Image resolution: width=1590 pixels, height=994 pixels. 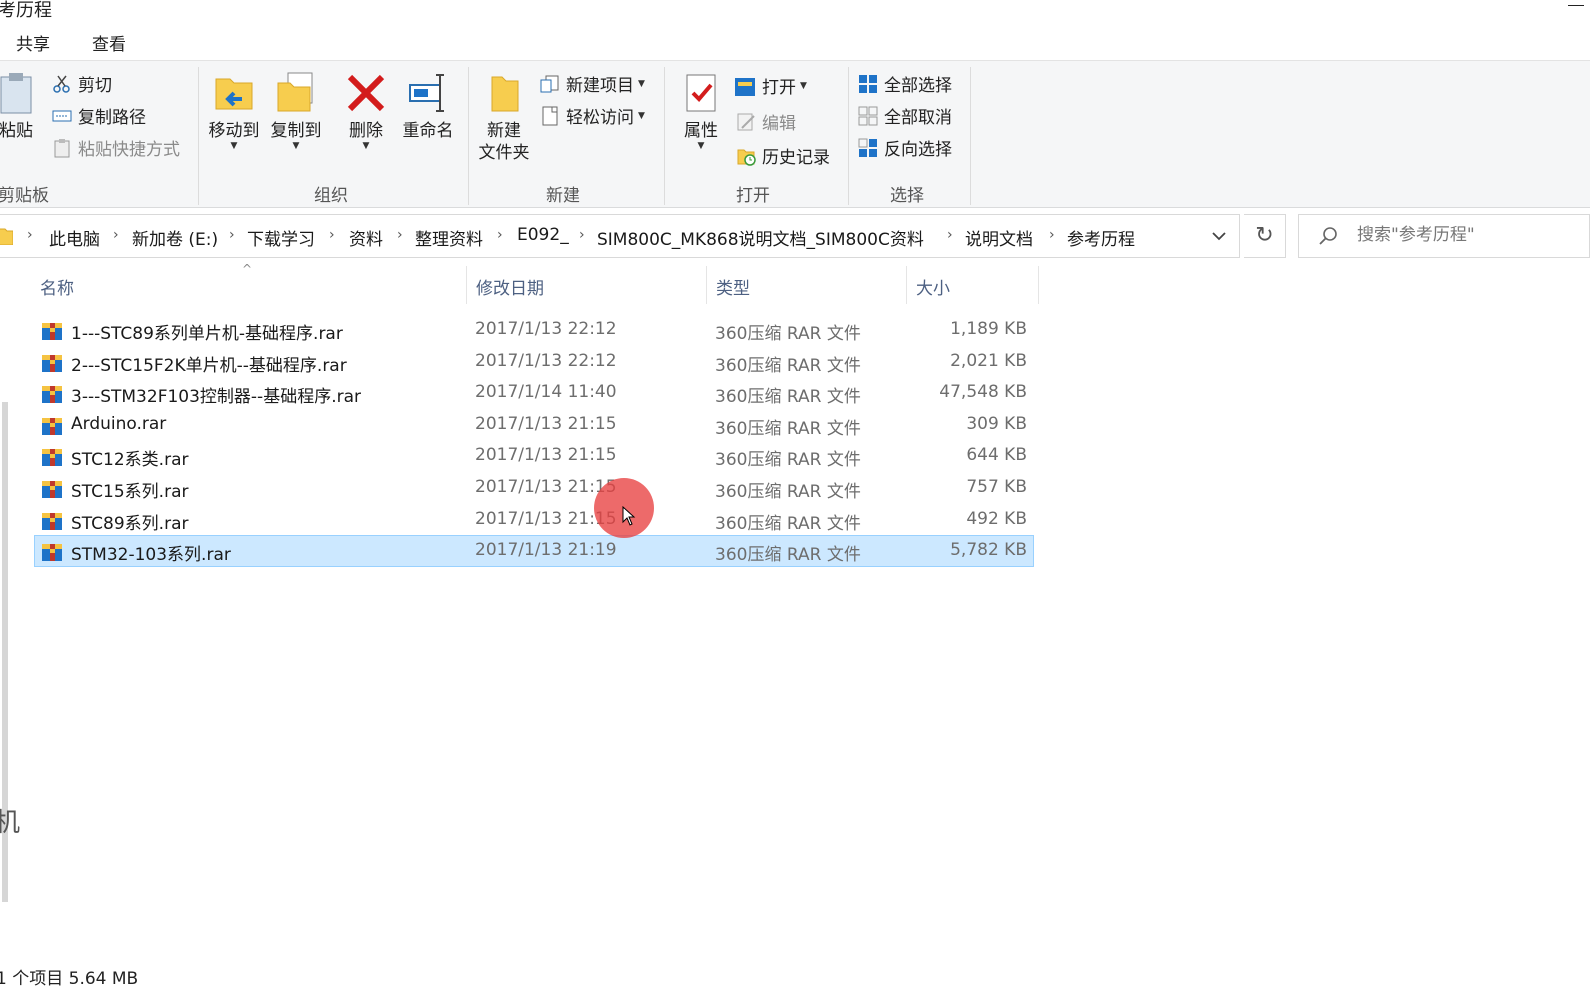 What do you see at coordinates (234, 131) in the screenshot?
I see `move-to-label: 移动到` at bounding box center [234, 131].